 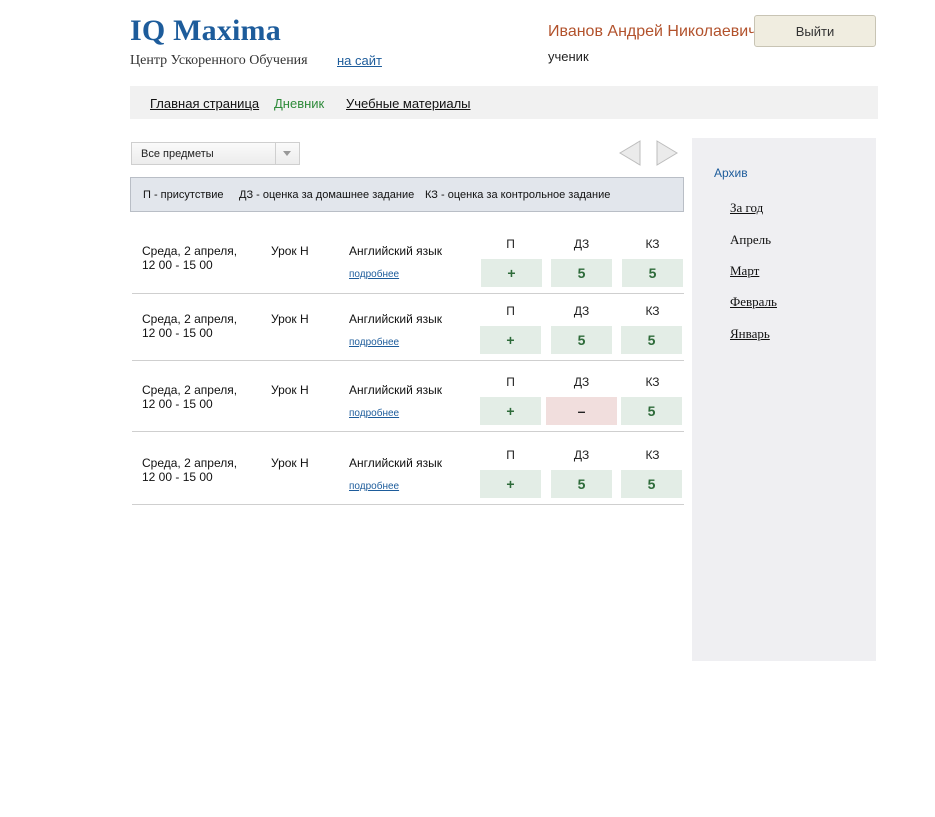 I want to click on archive-sidebar: Архив За год Апрель Март Февраль Январь, so click(x=784, y=399).